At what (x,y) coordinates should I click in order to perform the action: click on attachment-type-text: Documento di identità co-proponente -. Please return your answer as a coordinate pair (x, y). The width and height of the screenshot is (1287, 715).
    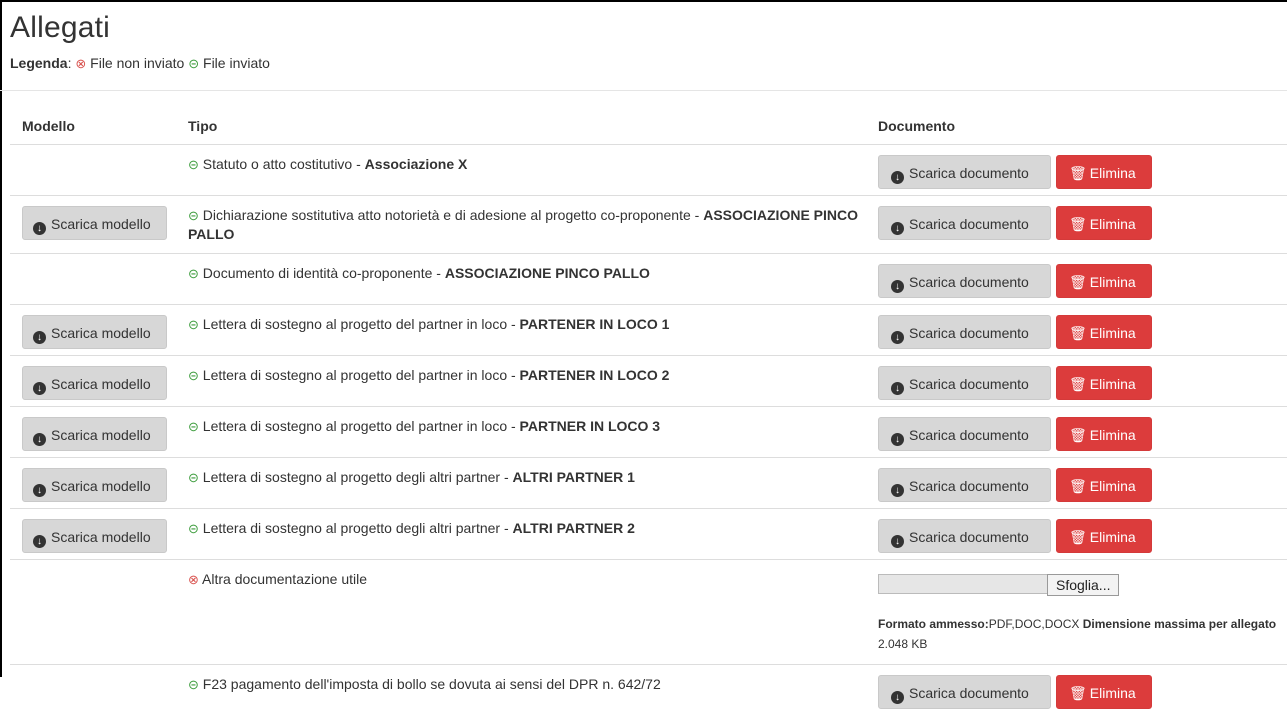
    Looking at the image, I should click on (324, 273).